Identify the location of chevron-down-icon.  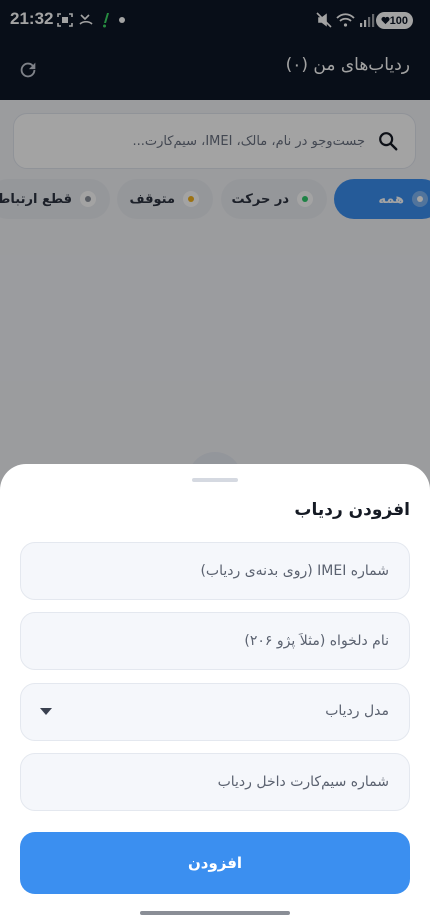
(46, 711).